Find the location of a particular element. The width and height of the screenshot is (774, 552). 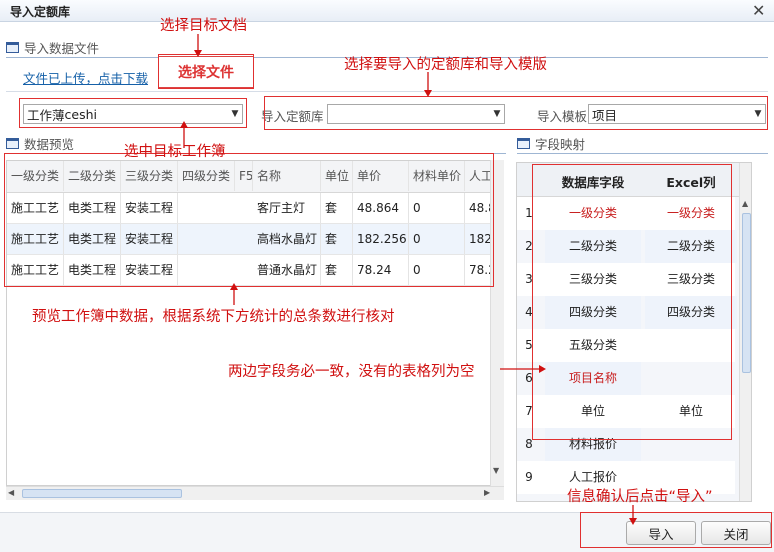

annotation-preview-verify: 预览工作簿中数据，根据系统下方统计的总条数进行核对 is located at coordinates (213, 317).